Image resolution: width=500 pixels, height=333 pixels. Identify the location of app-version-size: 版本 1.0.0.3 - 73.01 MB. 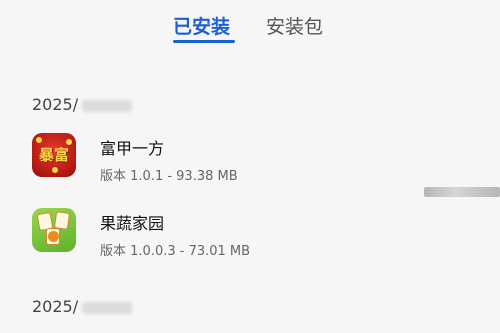
(175, 251).